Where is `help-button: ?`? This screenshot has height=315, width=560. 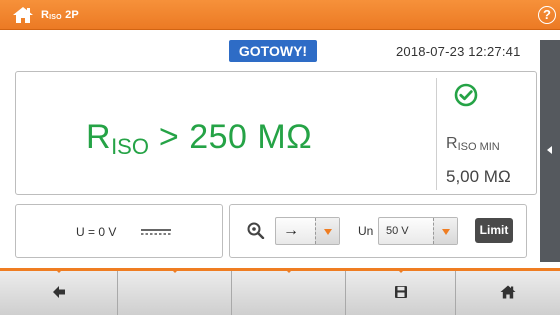 help-button: ? is located at coordinates (547, 15).